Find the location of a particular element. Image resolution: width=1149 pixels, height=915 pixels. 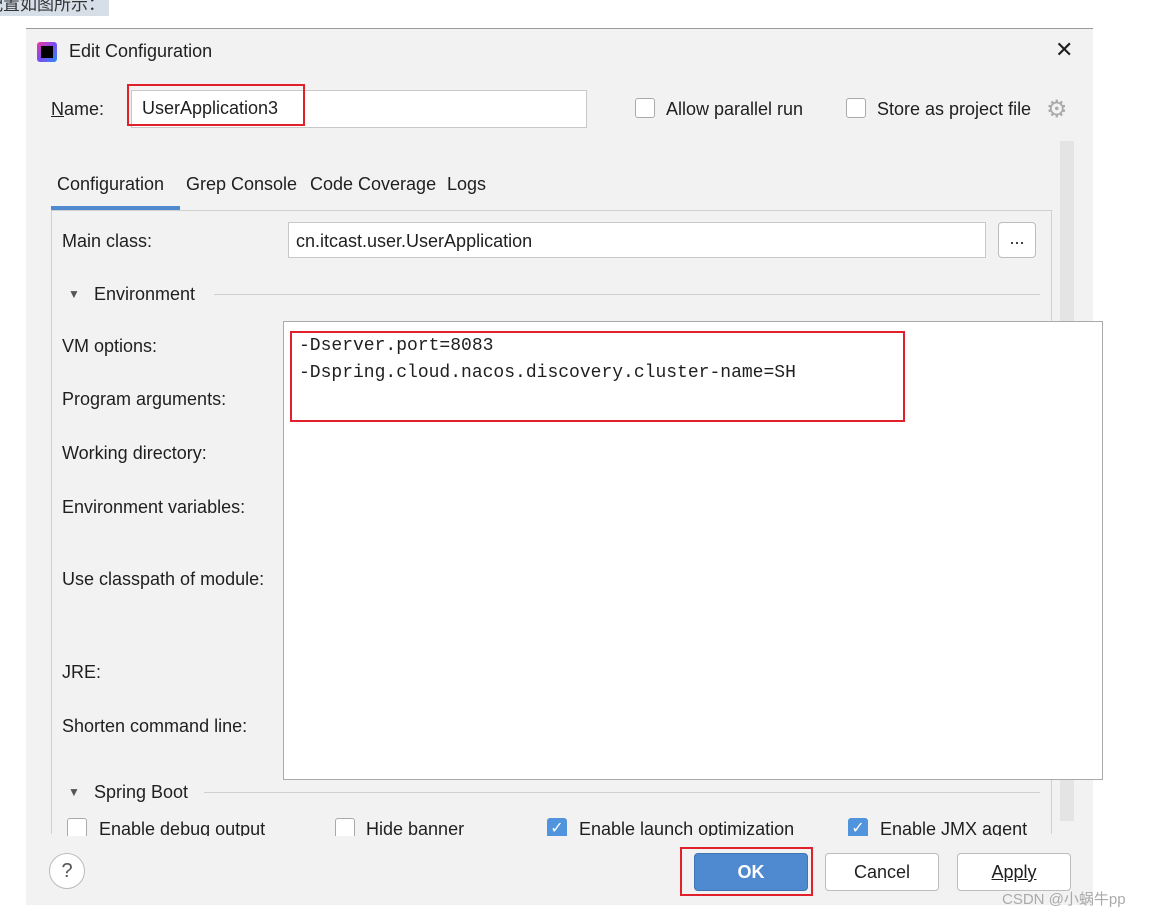

ok-button: OK is located at coordinates (751, 872).